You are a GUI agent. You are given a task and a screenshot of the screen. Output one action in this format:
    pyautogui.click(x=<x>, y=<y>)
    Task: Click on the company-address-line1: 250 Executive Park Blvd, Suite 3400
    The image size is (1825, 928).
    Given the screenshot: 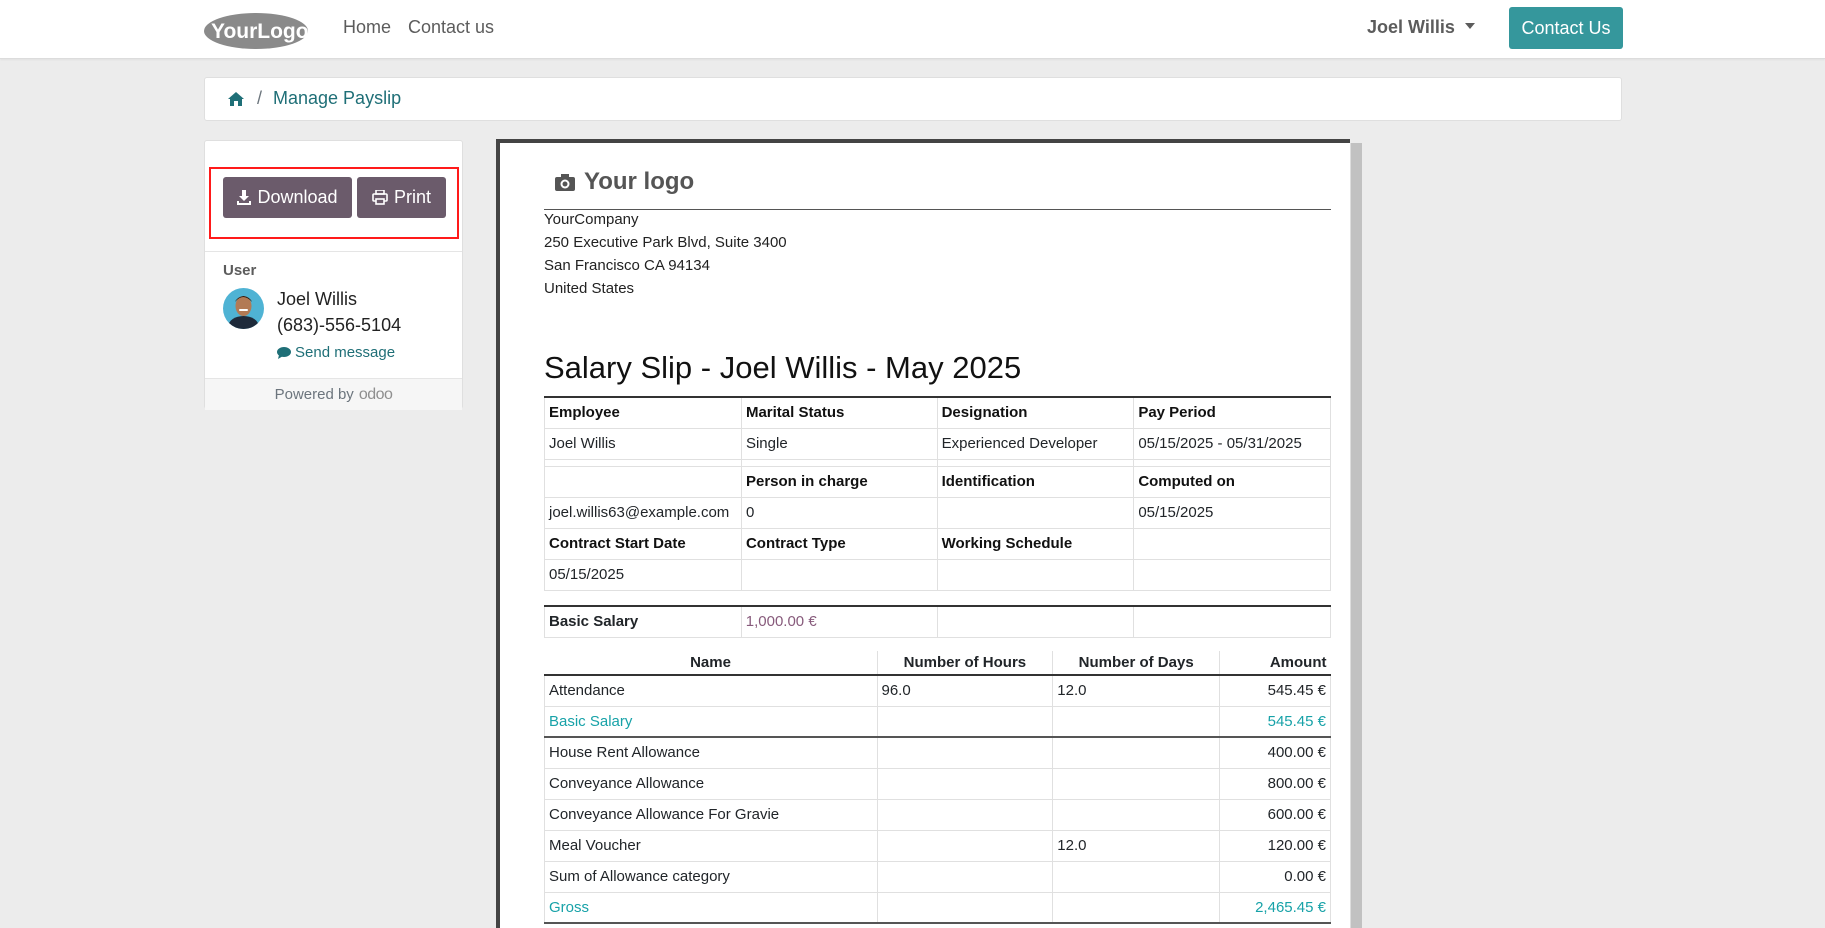 What is the action you would take?
    pyautogui.click(x=665, y=242)
    